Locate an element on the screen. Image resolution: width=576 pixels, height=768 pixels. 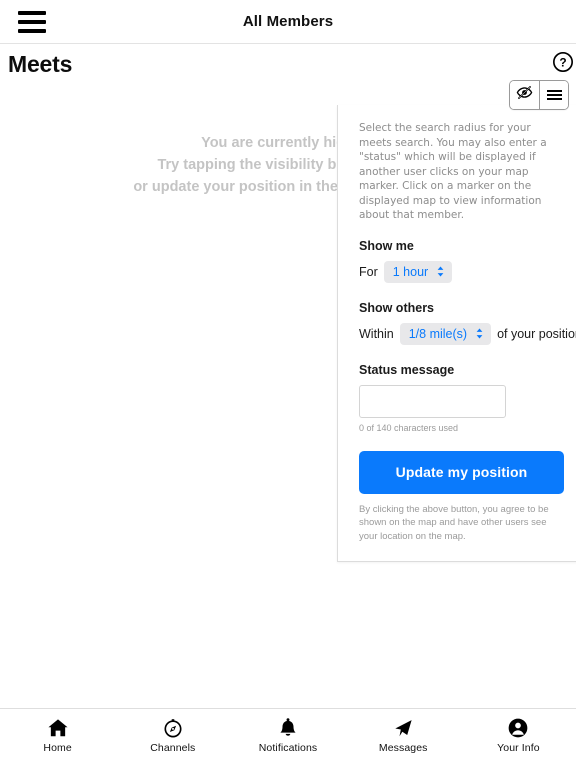
character-counter: 0 of 140 characters used is located at coordinates (409, 427).